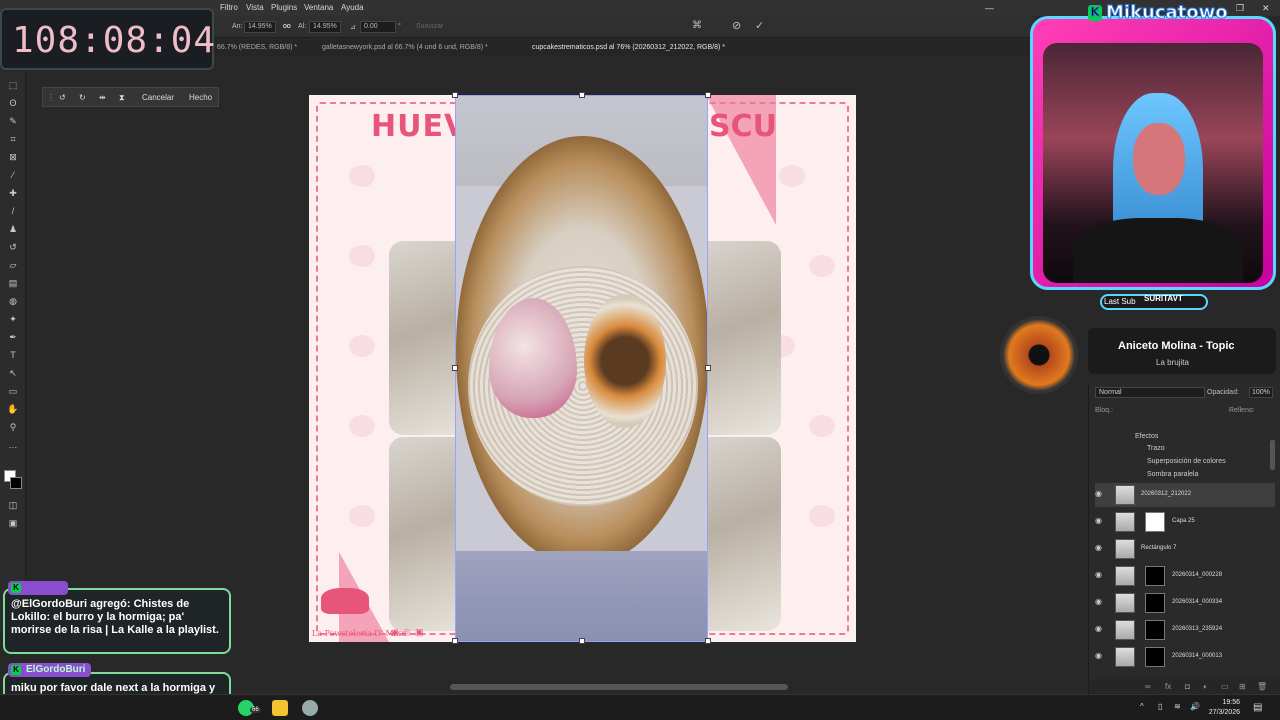 The width and height of the screenshot is (1280, 720). Describe the element at coordinates (1240, 8) in the screenshot. I see `restore-icon: ❐` at that location.